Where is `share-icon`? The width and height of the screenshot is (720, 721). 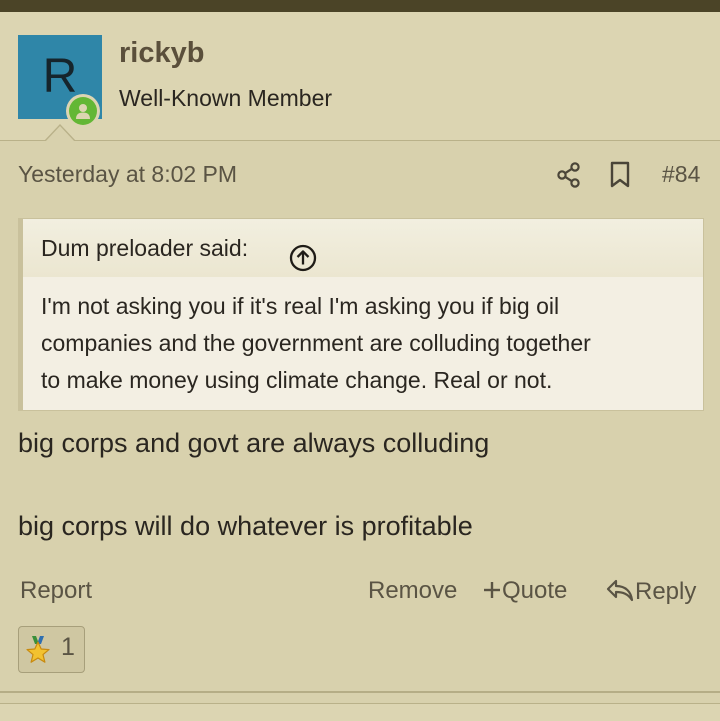 share-icon is located at coordinates (569, 177).